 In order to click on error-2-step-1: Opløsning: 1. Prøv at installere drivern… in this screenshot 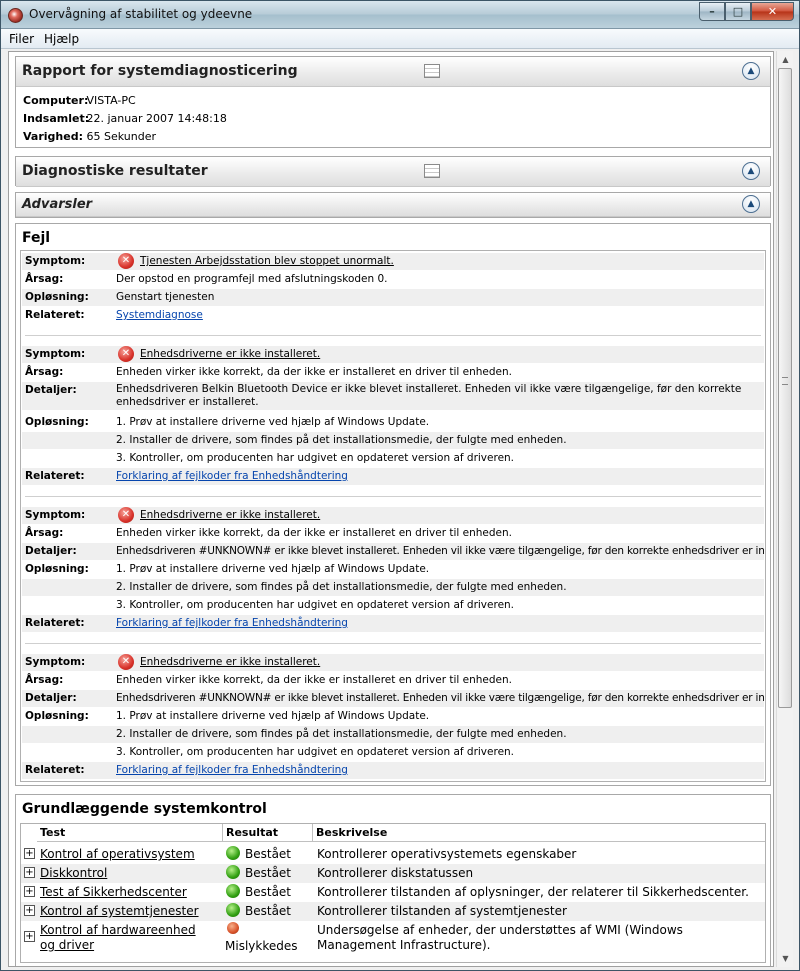, I will do `click(227, 422)`.